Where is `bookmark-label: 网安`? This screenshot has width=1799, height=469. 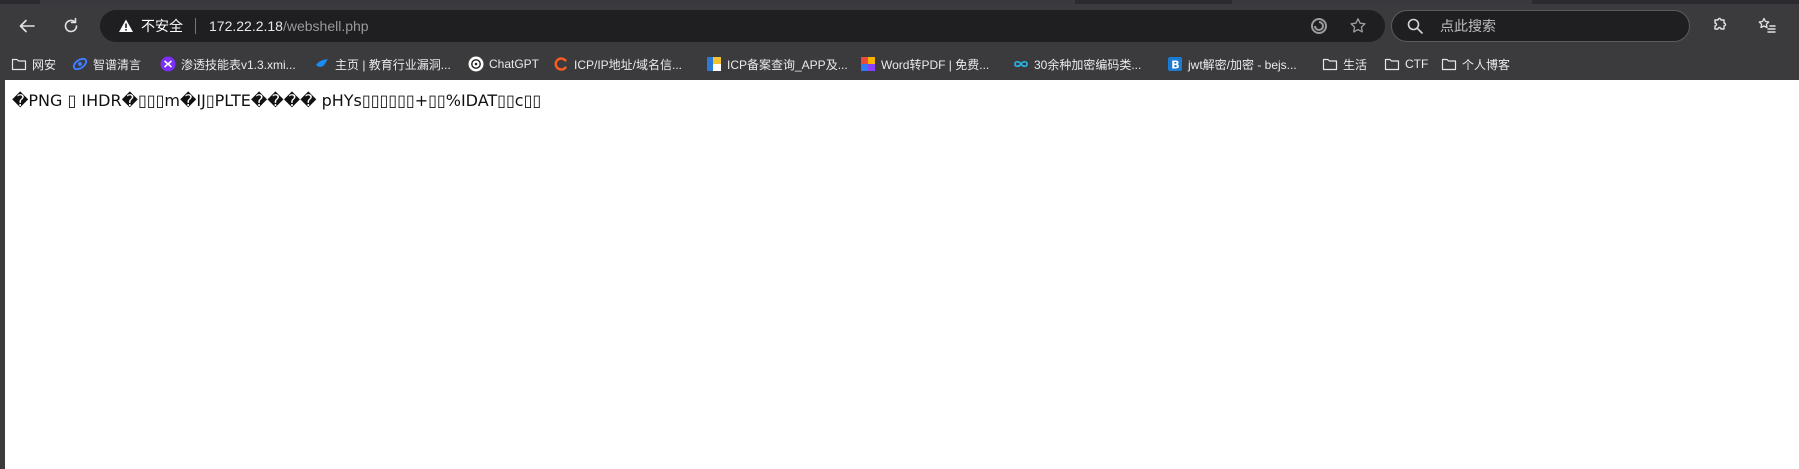
bookmark-label: 网安 is located at coordinates (44, 64).